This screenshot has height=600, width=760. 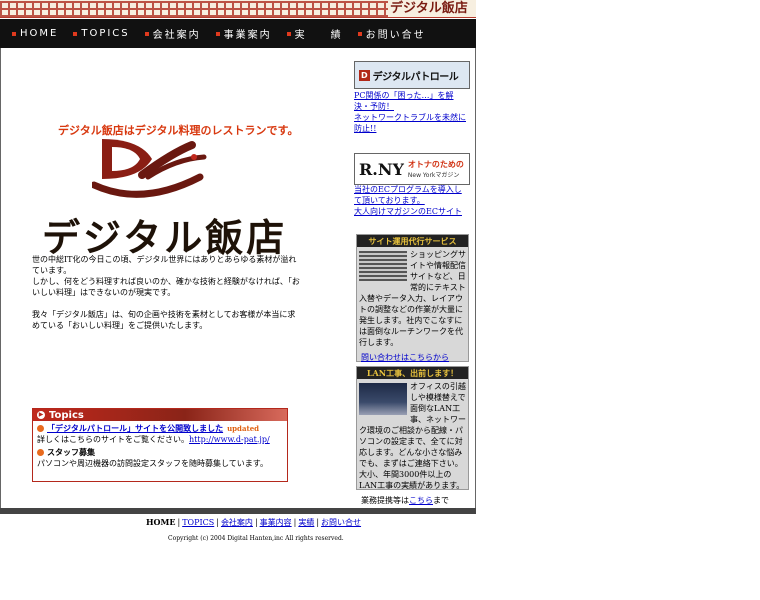 I want to click on nav-results: 実 績, so click(x=314, y=33).